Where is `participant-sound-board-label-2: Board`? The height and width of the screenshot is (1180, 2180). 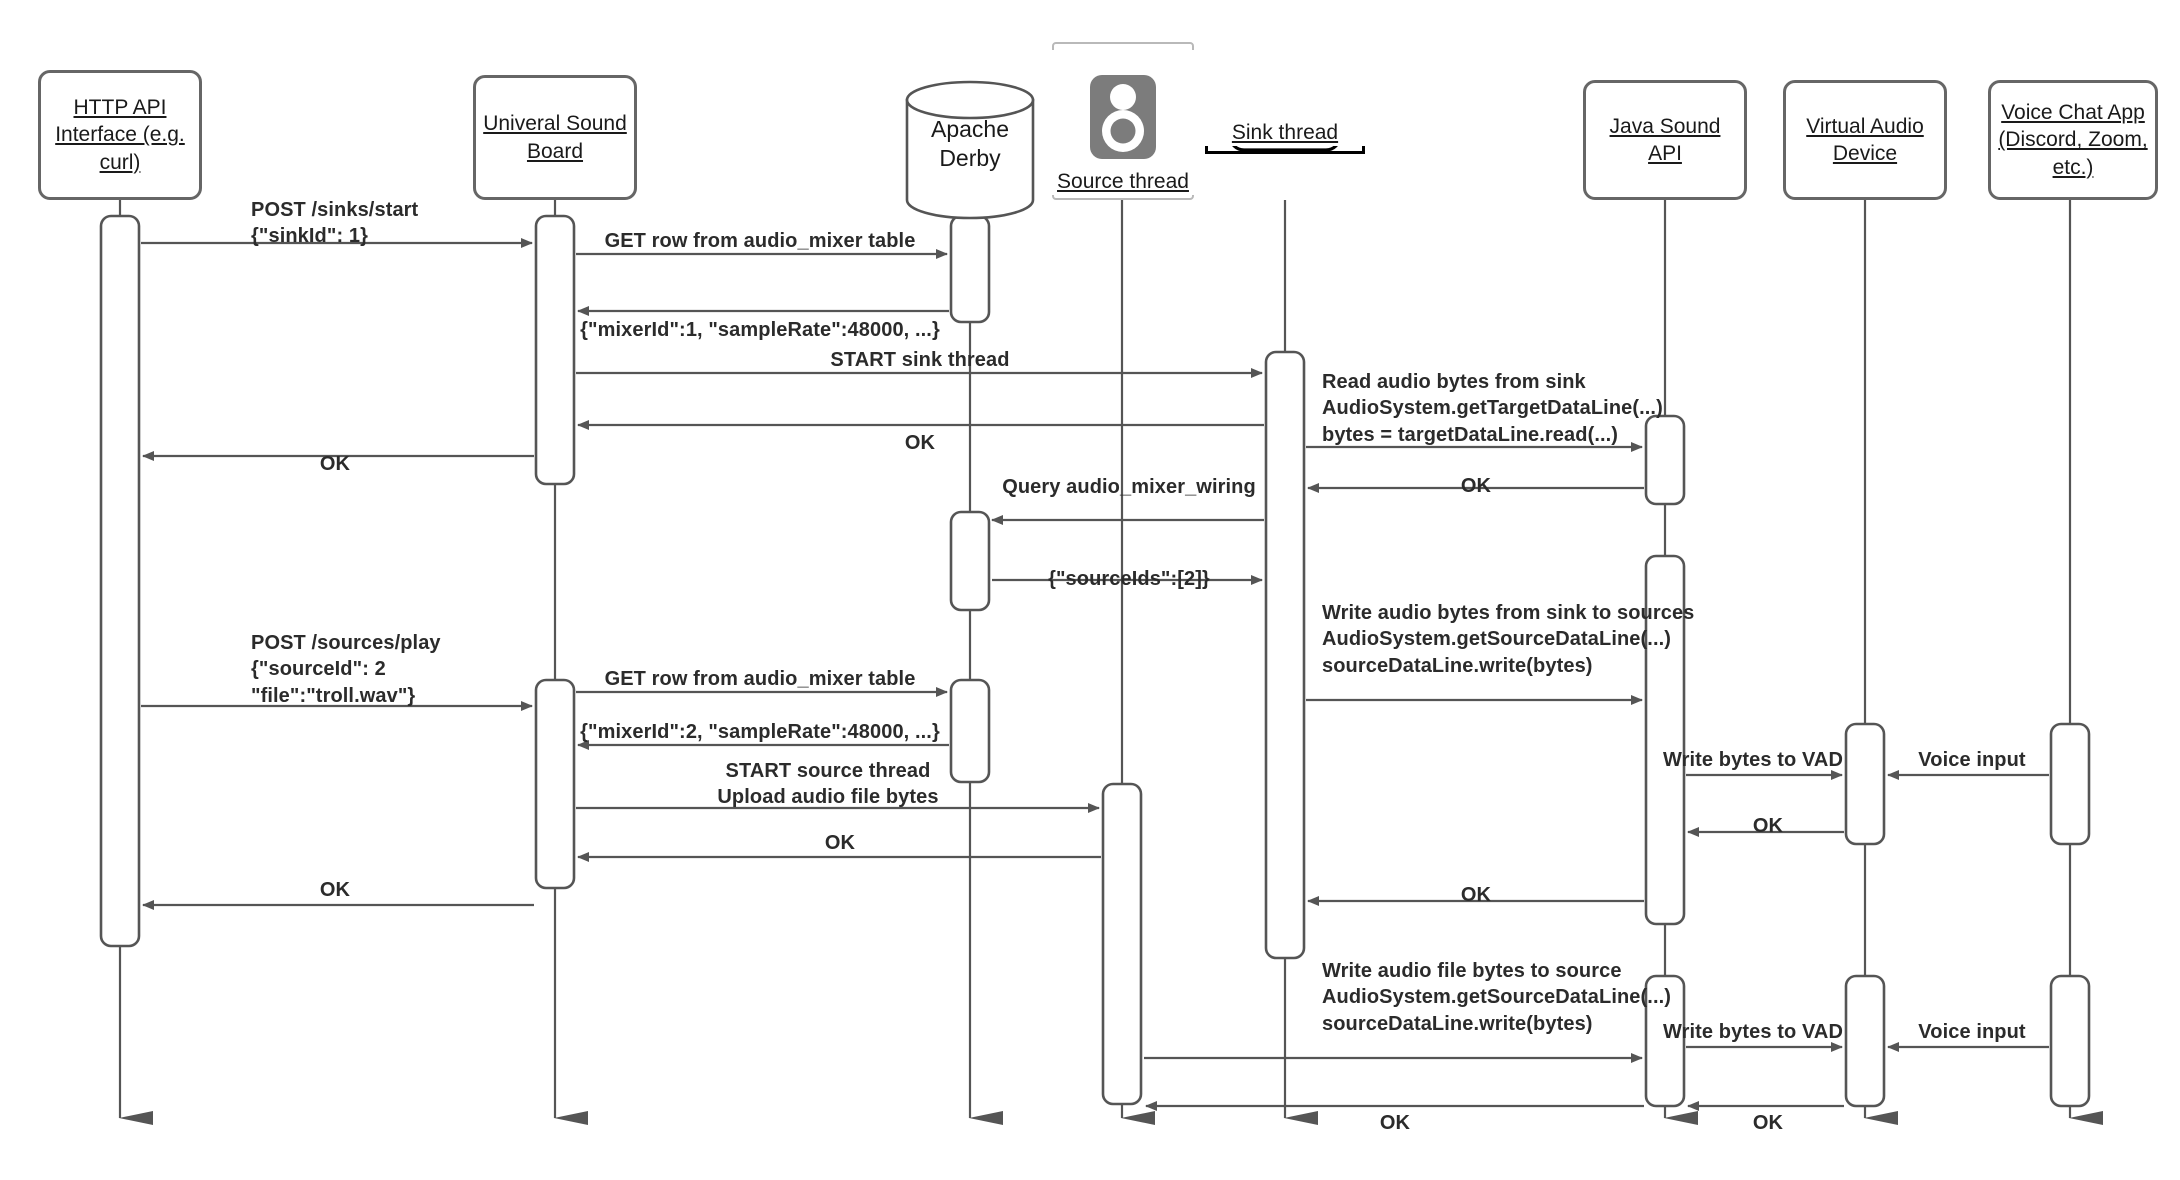 participant-sound-board-label-2: Board is located at coordinates (555, 151).